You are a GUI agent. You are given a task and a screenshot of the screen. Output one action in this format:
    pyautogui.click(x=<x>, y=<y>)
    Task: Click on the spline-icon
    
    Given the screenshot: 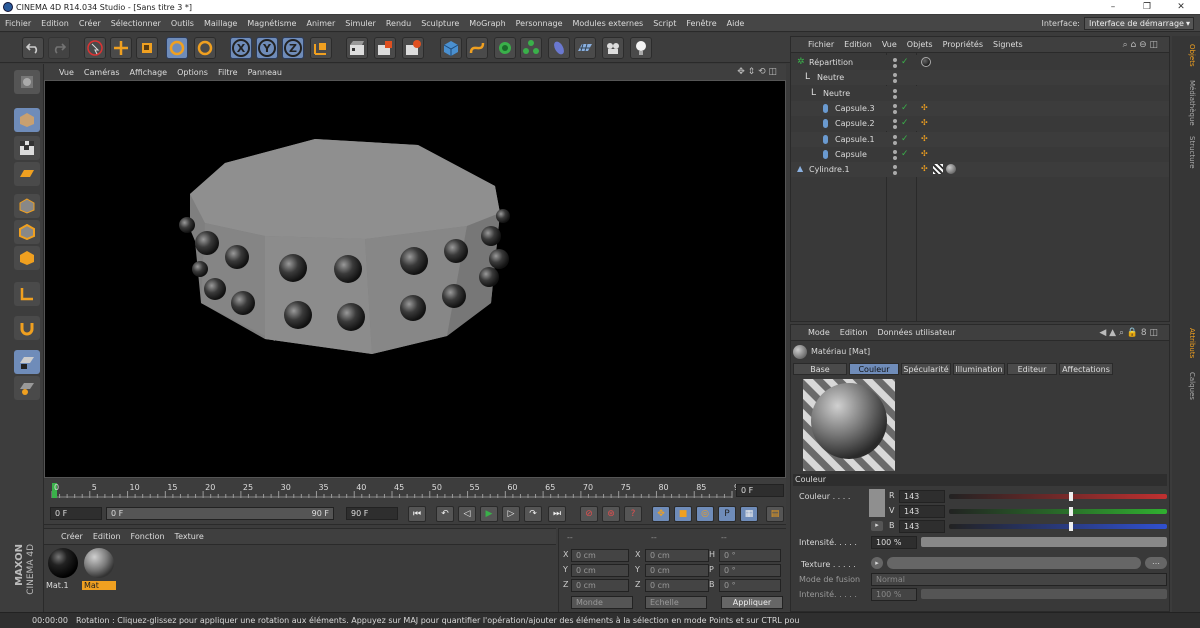 What is the action you would take?
    pyautogui.click(x=477, y=48)
    